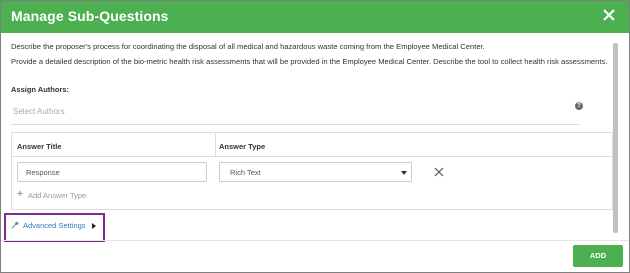  I want to click on dialog-scrollbar, so click(615, 138).